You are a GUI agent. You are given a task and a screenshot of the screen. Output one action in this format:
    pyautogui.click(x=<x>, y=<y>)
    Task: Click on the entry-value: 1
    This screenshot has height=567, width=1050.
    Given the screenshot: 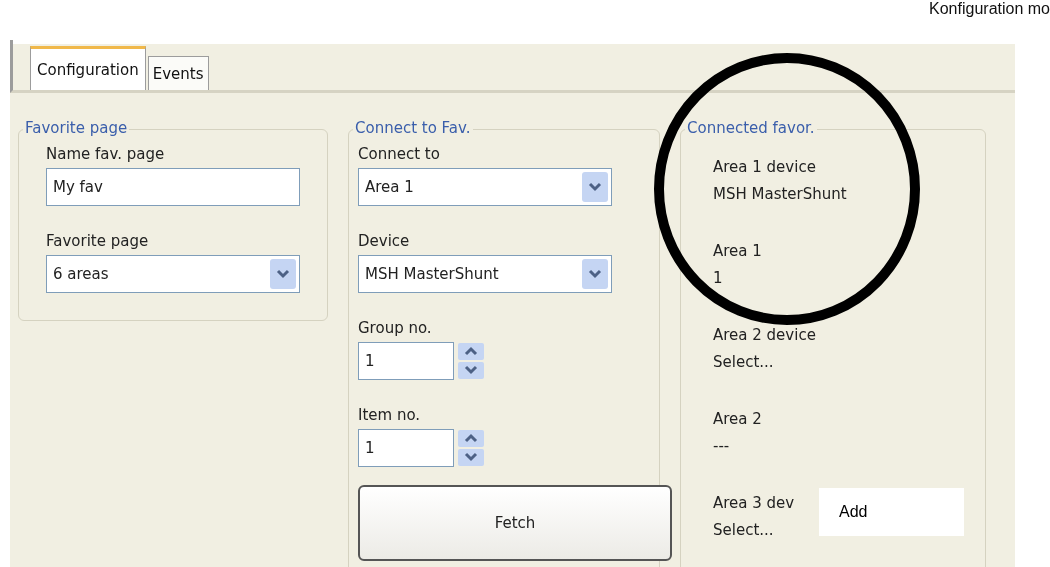 What is the action you would take?
    pyautogui.click(x=718, y=278)
    